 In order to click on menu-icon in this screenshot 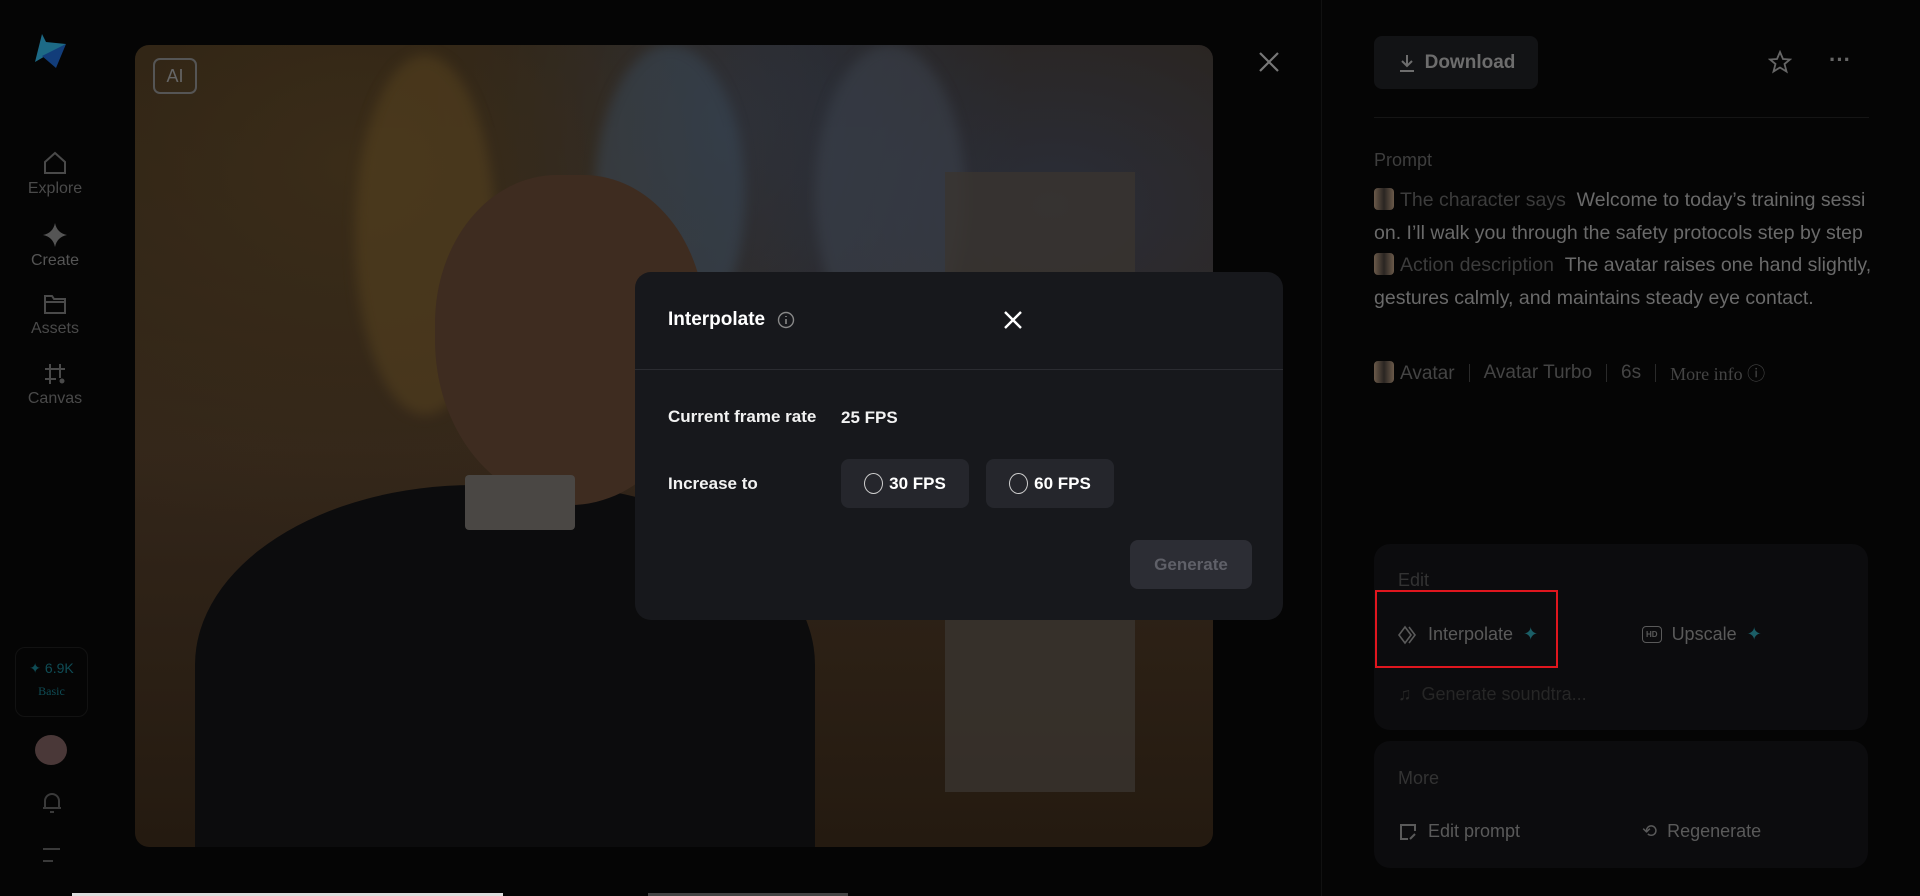, I will do `click(52, 855)`.